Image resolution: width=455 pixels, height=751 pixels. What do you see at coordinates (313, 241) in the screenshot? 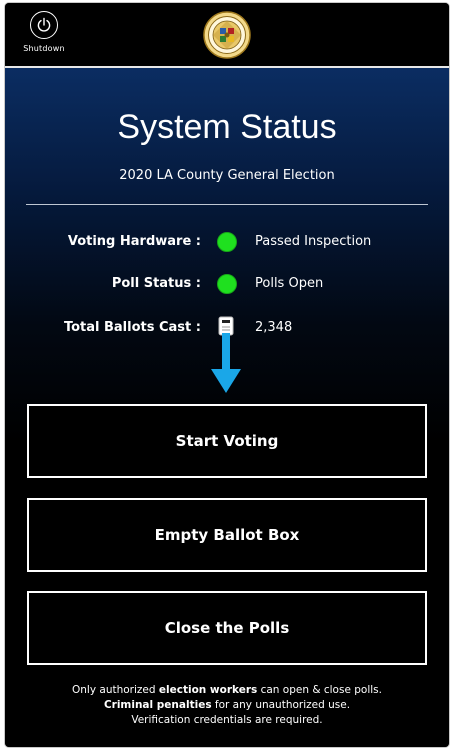
I see `status-value: Passed Inspection` at bounding box center [313, 241].